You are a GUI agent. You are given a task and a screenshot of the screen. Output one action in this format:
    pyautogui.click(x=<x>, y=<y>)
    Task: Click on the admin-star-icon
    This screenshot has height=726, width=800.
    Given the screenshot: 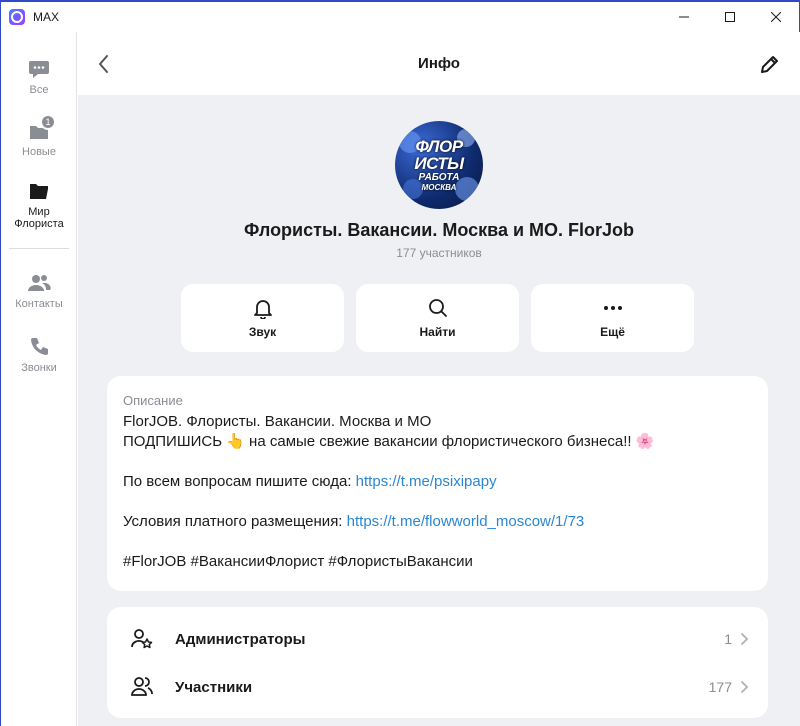 What is the action you would take?
    pyautogui.click(x=142, y=639)
    